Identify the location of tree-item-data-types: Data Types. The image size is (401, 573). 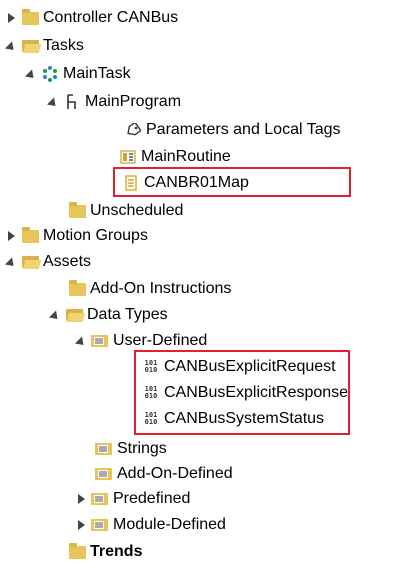
(106, 315).